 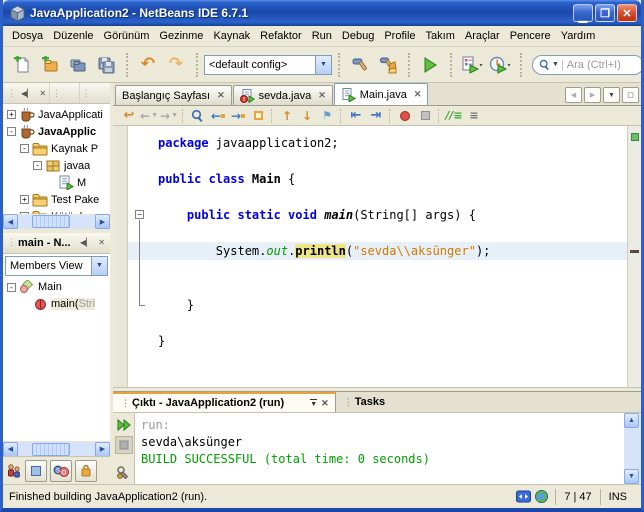 What do you see at coordinates (149, 116) in the screenshot?
I see `nav-back-button: ← ▼` at bounding box center [149, 116].